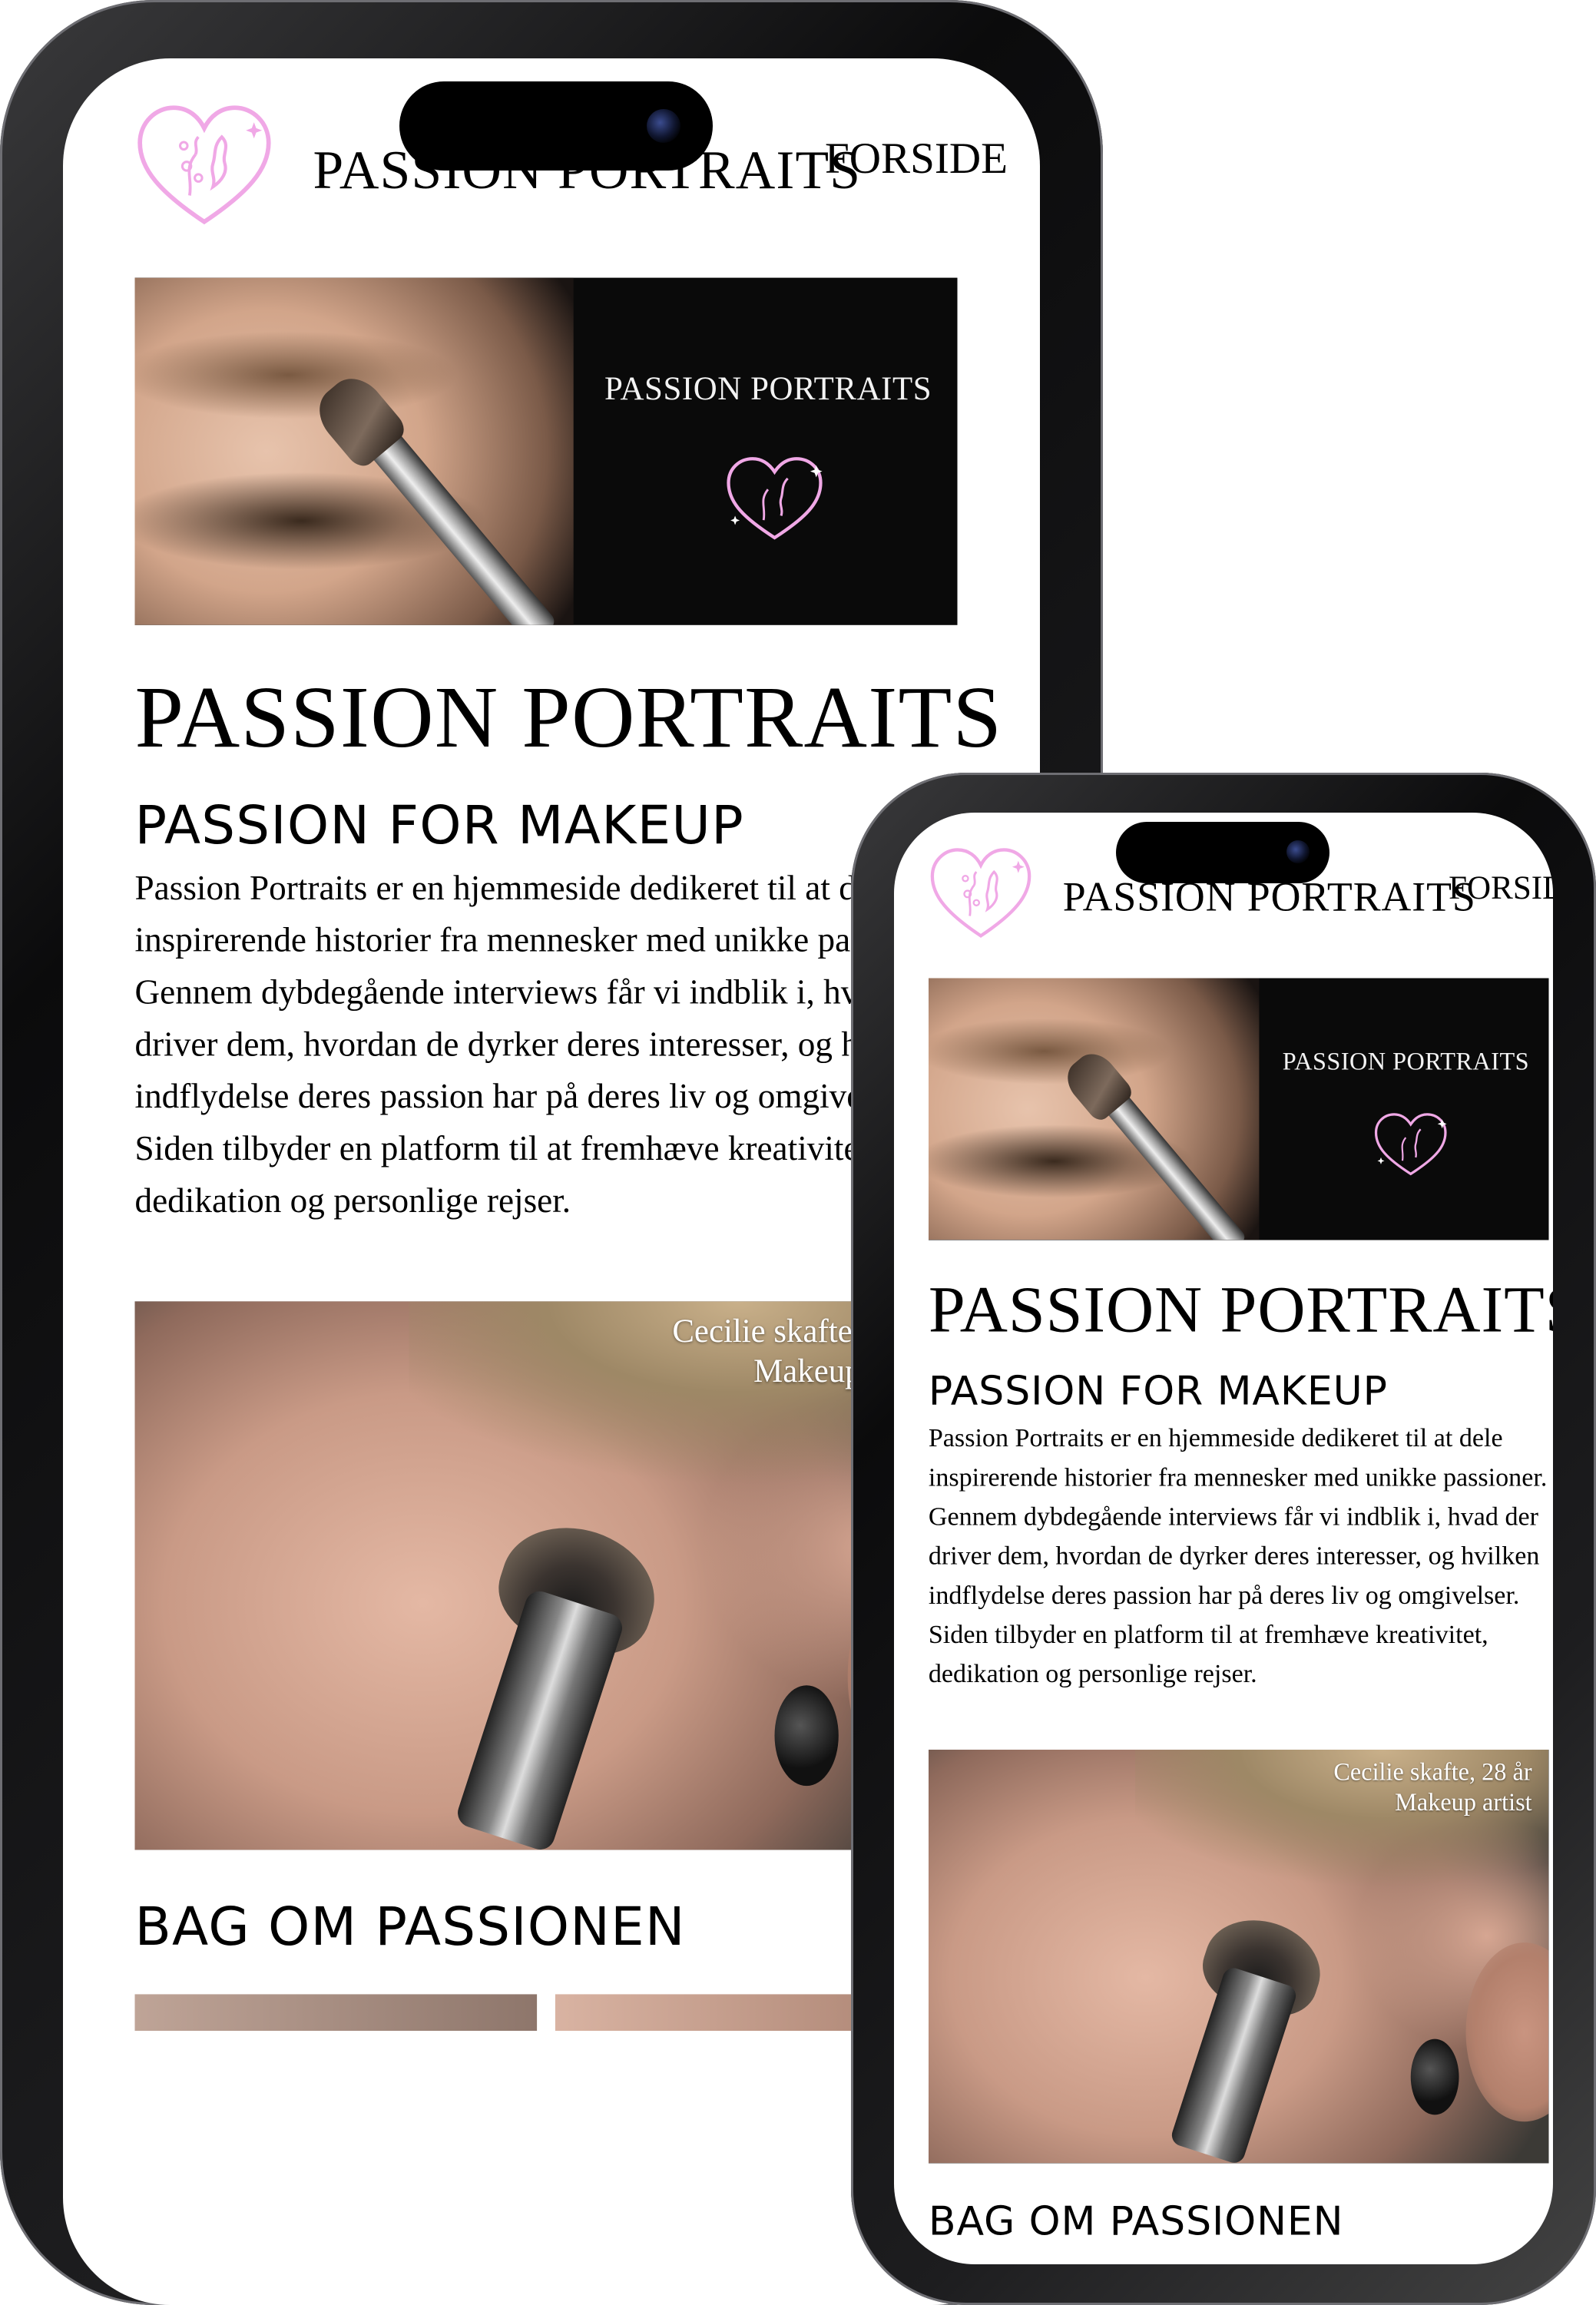  I want to click on feature-caption-role: Makeup artist, so click(1463, 1802).